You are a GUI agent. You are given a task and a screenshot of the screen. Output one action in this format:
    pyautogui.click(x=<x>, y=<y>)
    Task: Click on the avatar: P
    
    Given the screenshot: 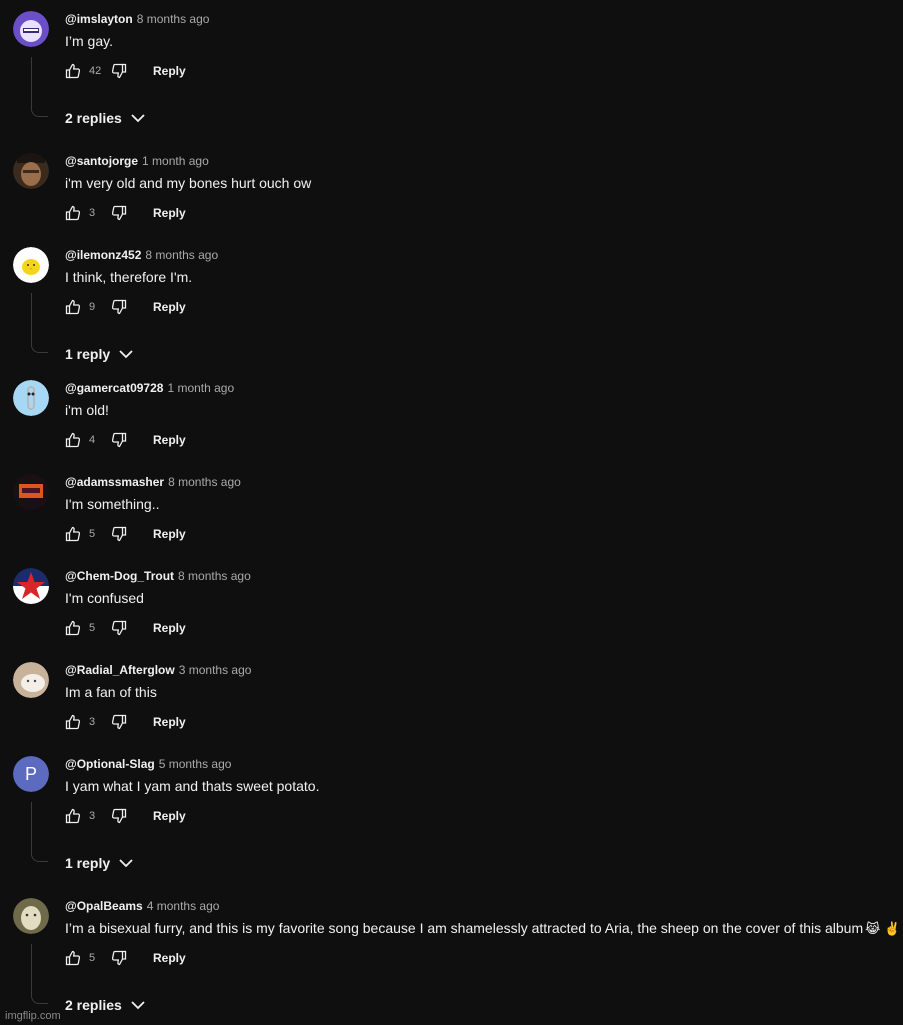 What is the action you would take?
    pyautogui.click(x=31, y=774)
    